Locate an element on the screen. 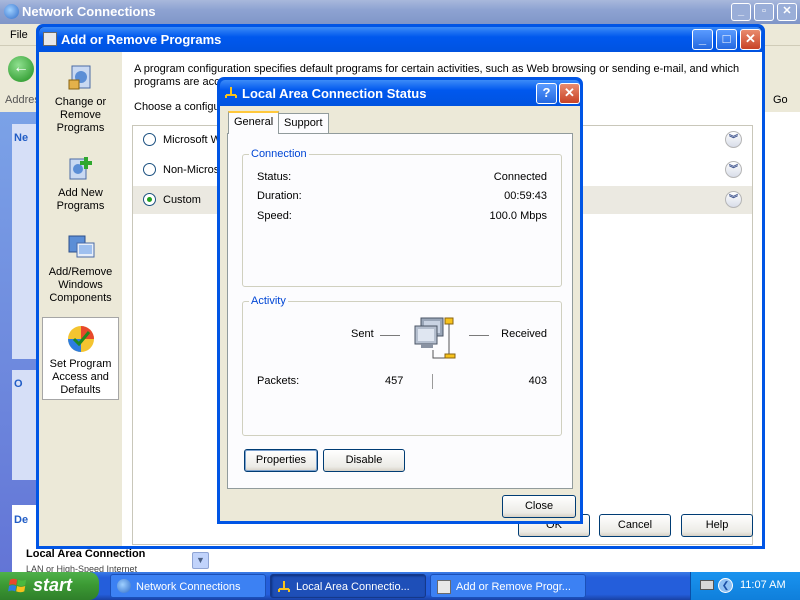 Image resolution: width=800 pixels, height=600 pixels. chevron-down-icon: ▼ is located at coordinates (200, 560).